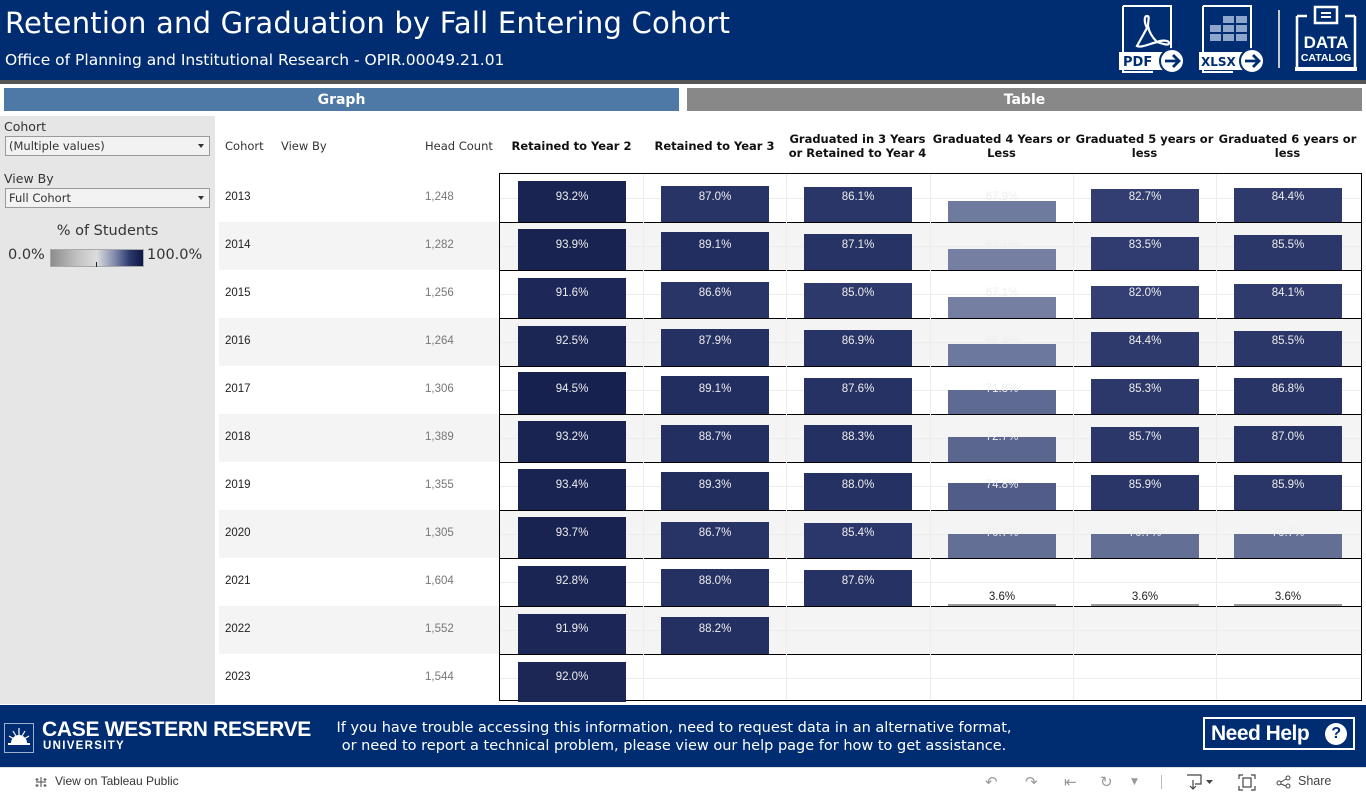 This screenshot has width=1366, height=795. Describe the element at coordinates (1336, 734) in the screenshot. I see `question-icon: ?` at that location.